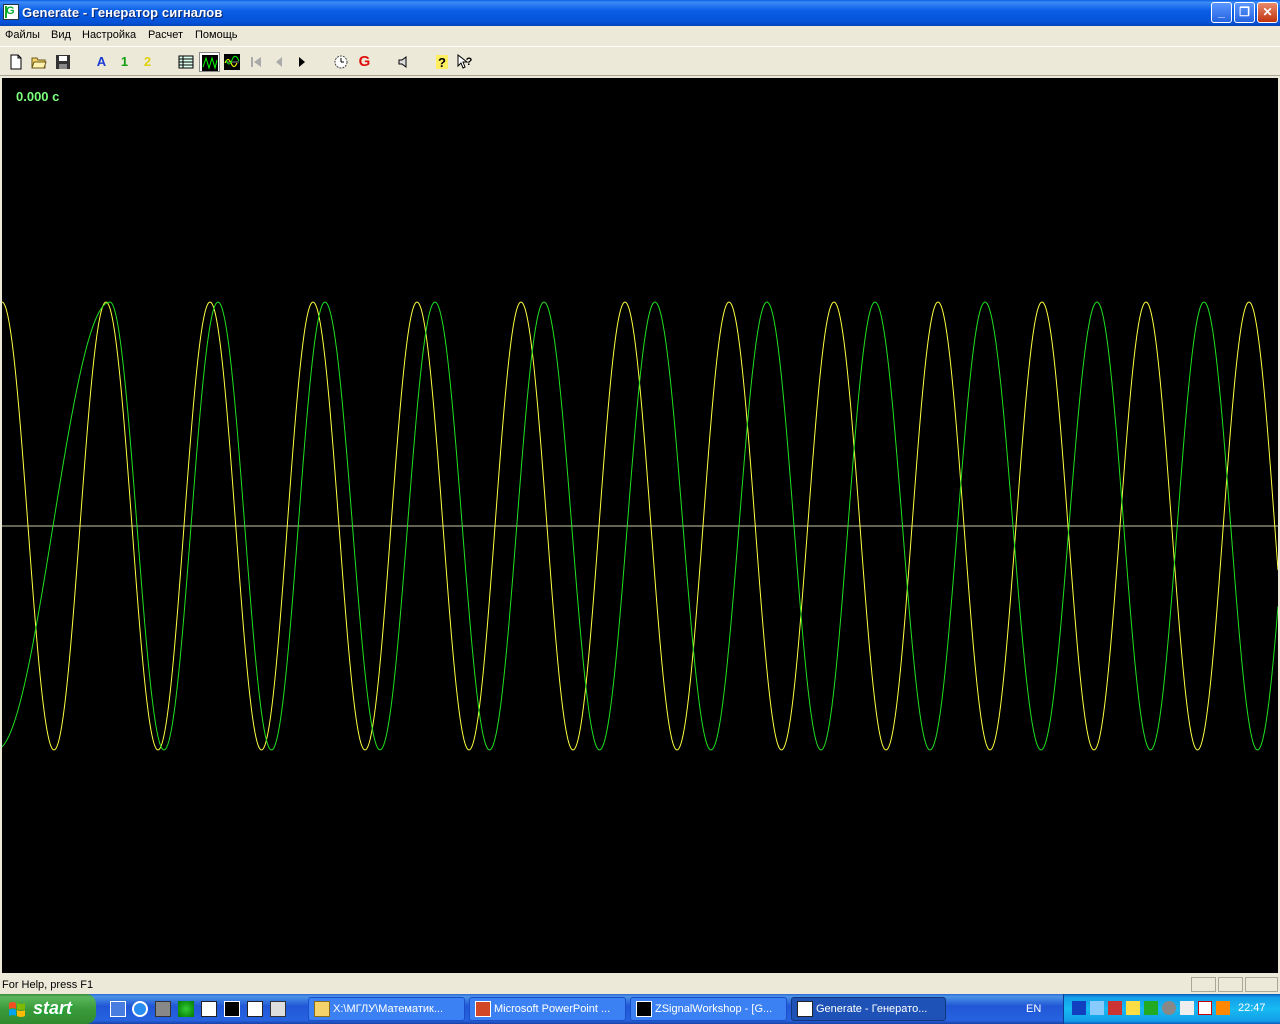  What do you see at coordinates (61, 35) in the screenshot?
I see `menu-view: Вид` at bounding box center [61, 35].